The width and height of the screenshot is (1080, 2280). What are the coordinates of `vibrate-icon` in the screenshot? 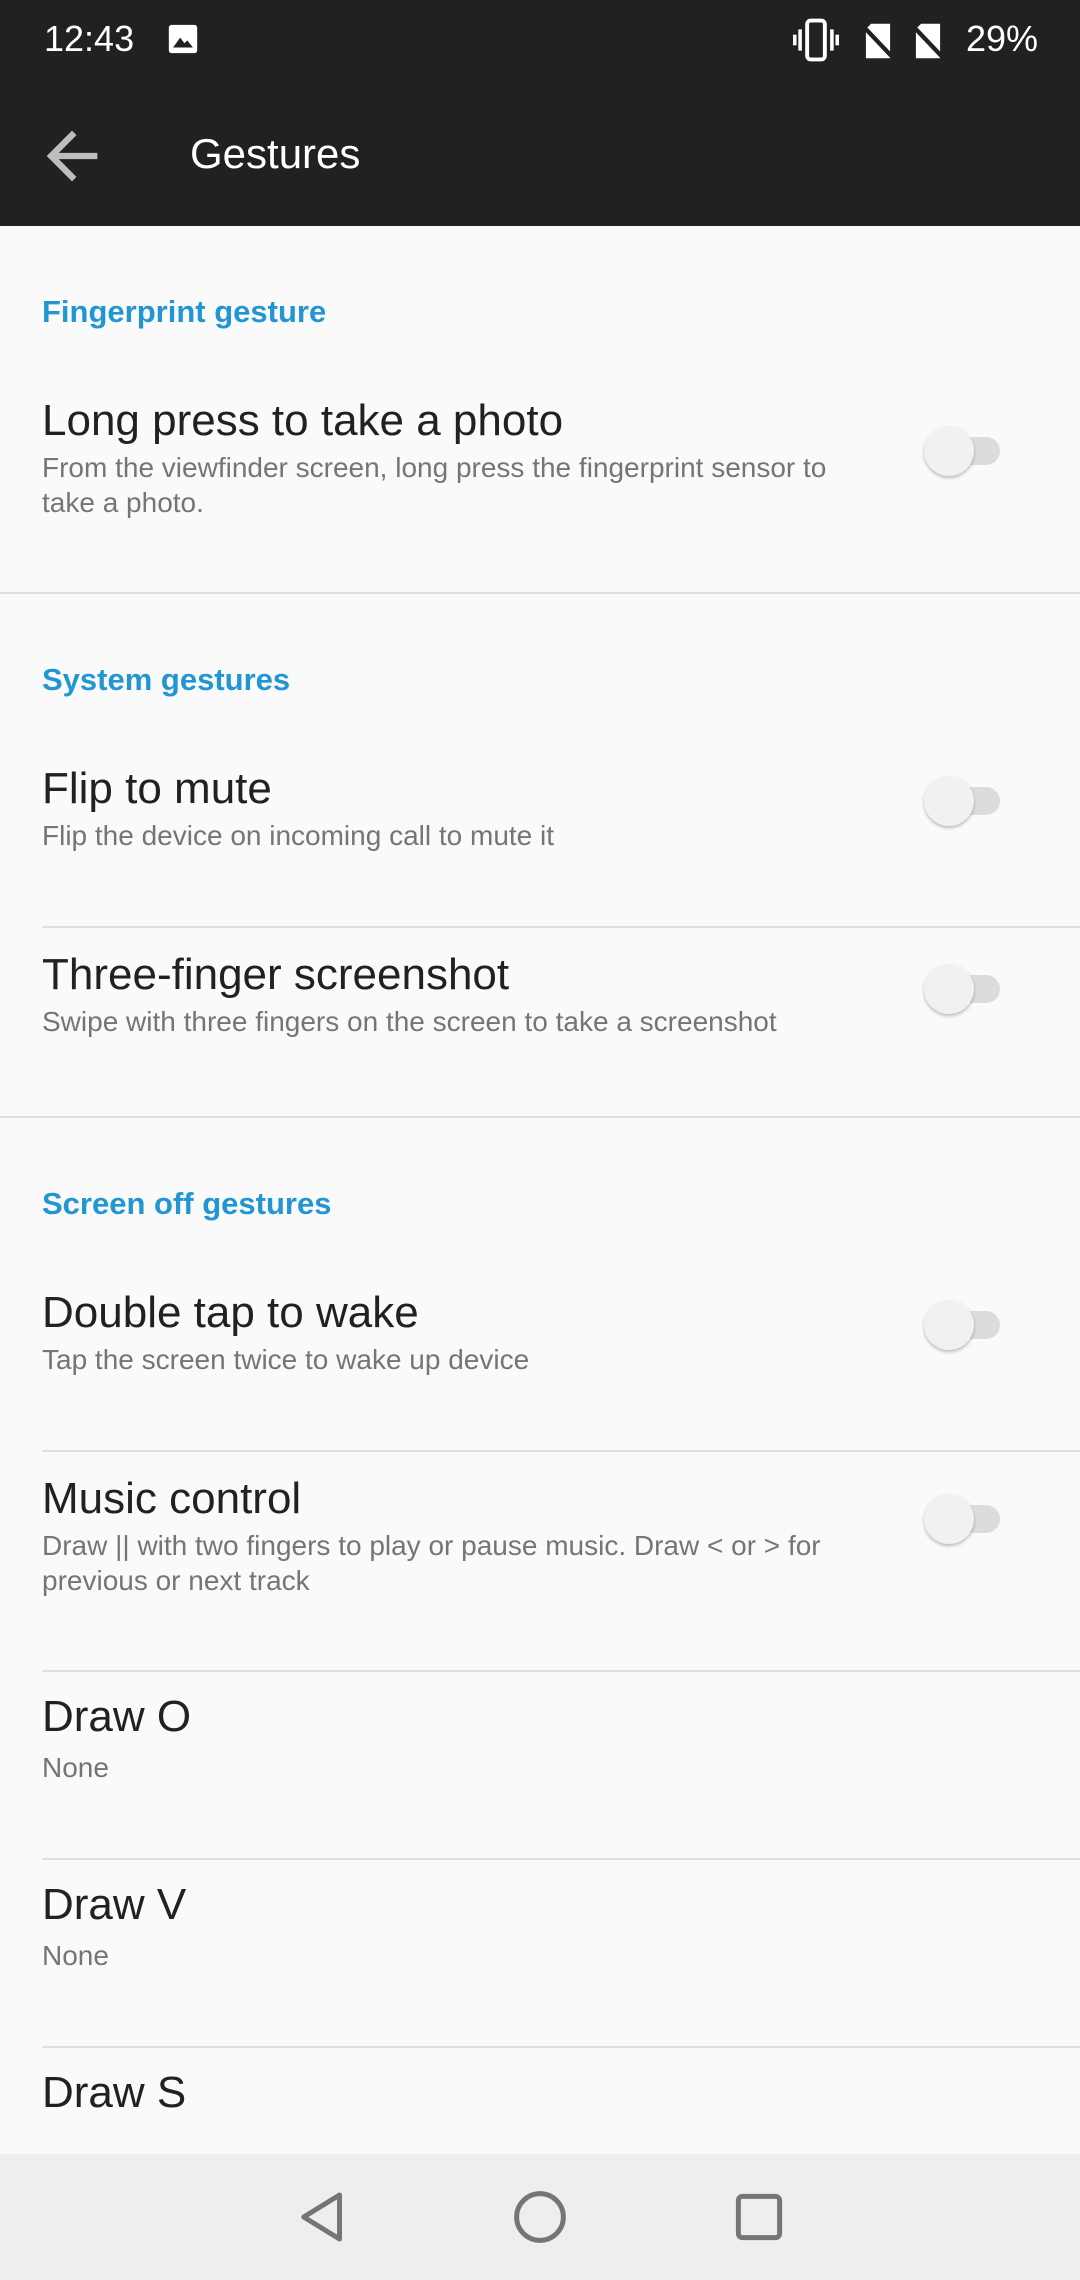 It's located at (816, 40).